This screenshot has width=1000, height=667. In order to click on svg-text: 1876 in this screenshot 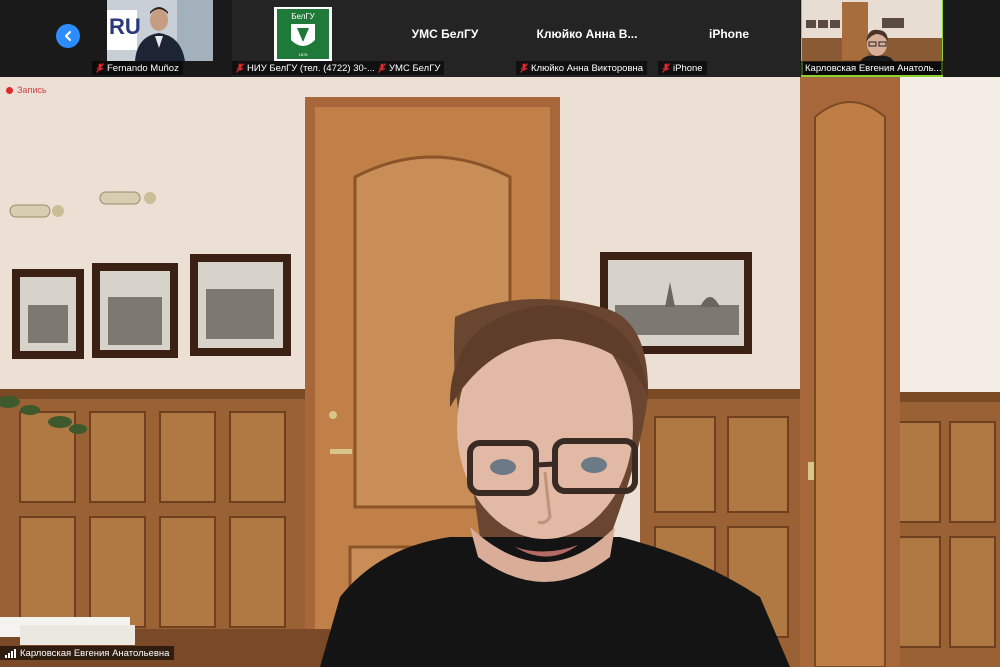, I will do `click(304, 54)`.